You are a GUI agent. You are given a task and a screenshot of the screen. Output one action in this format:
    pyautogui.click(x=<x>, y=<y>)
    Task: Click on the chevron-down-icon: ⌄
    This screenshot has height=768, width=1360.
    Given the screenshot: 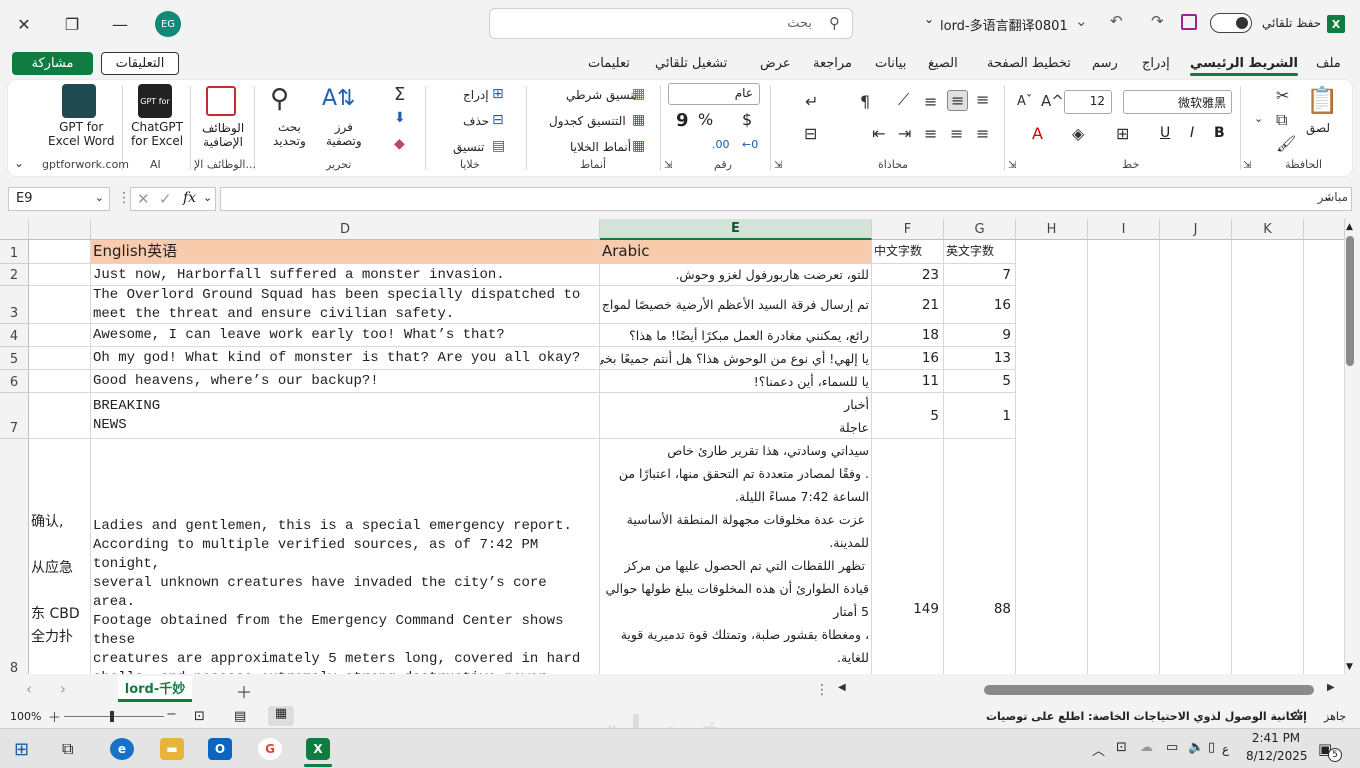 What is the action you would take?
    pyautogui.click(x=929, y=19)
    